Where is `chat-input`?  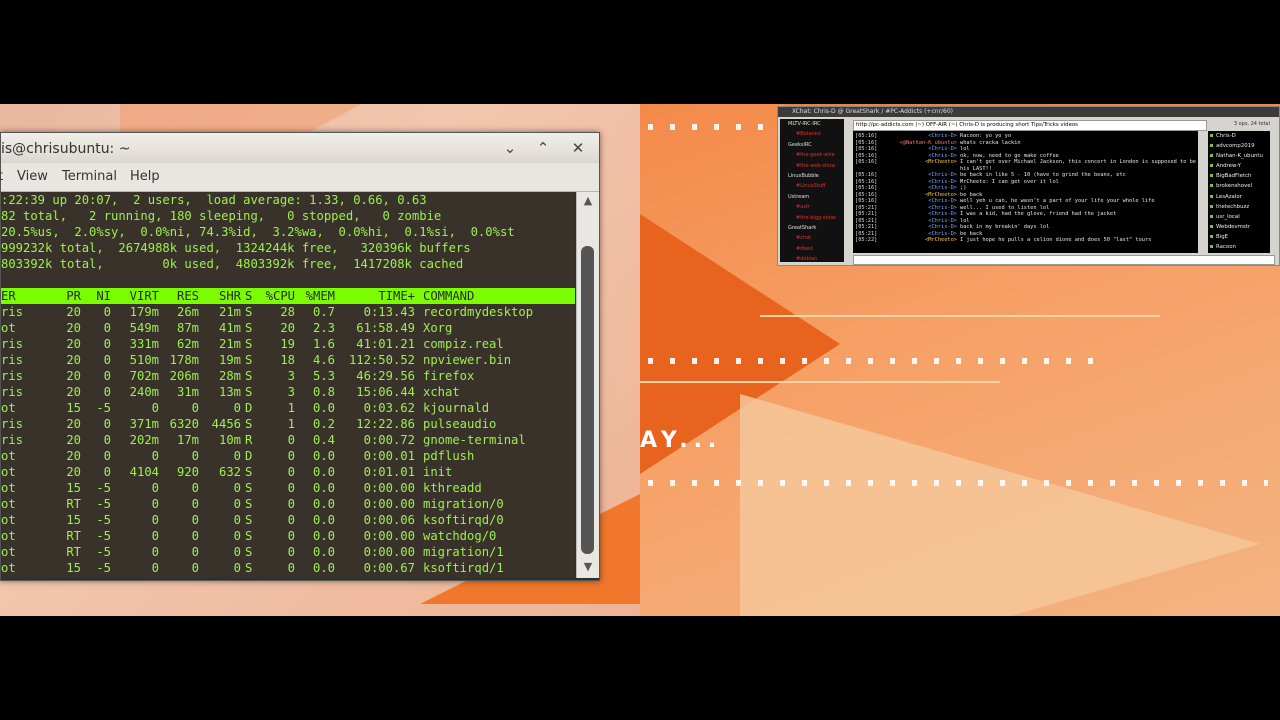 chat-input is located at coordinates (1064, 260).